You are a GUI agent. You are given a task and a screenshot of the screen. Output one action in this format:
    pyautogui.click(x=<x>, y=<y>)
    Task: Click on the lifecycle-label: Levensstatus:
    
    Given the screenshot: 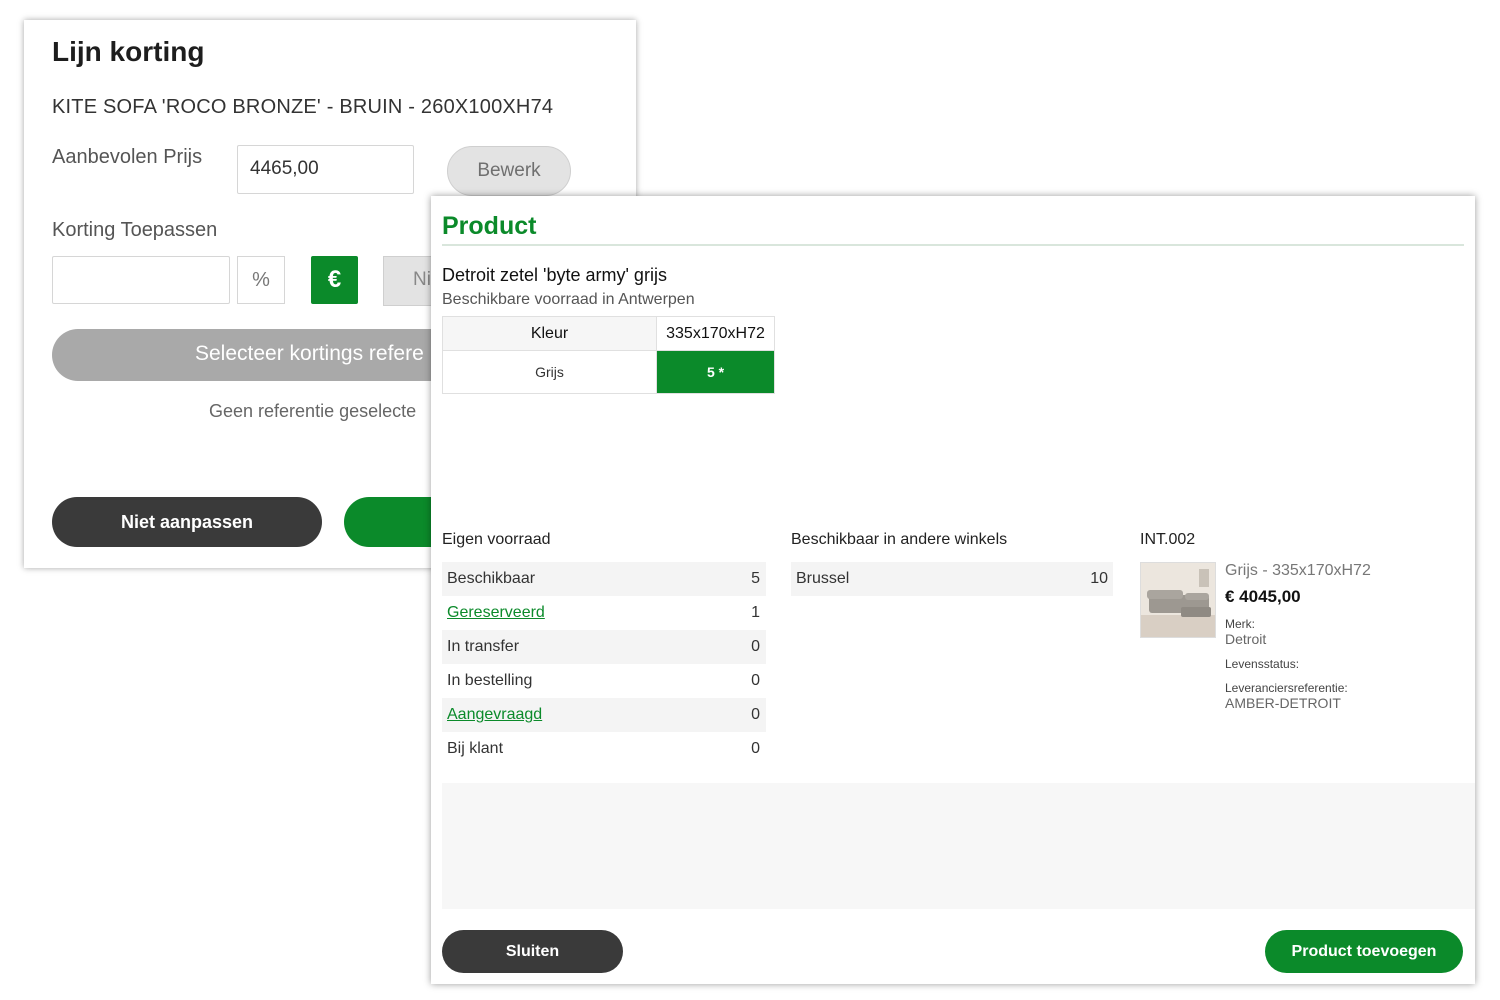 What is the action you would take?
    pyautogui.click(x=1262, y=664)
    